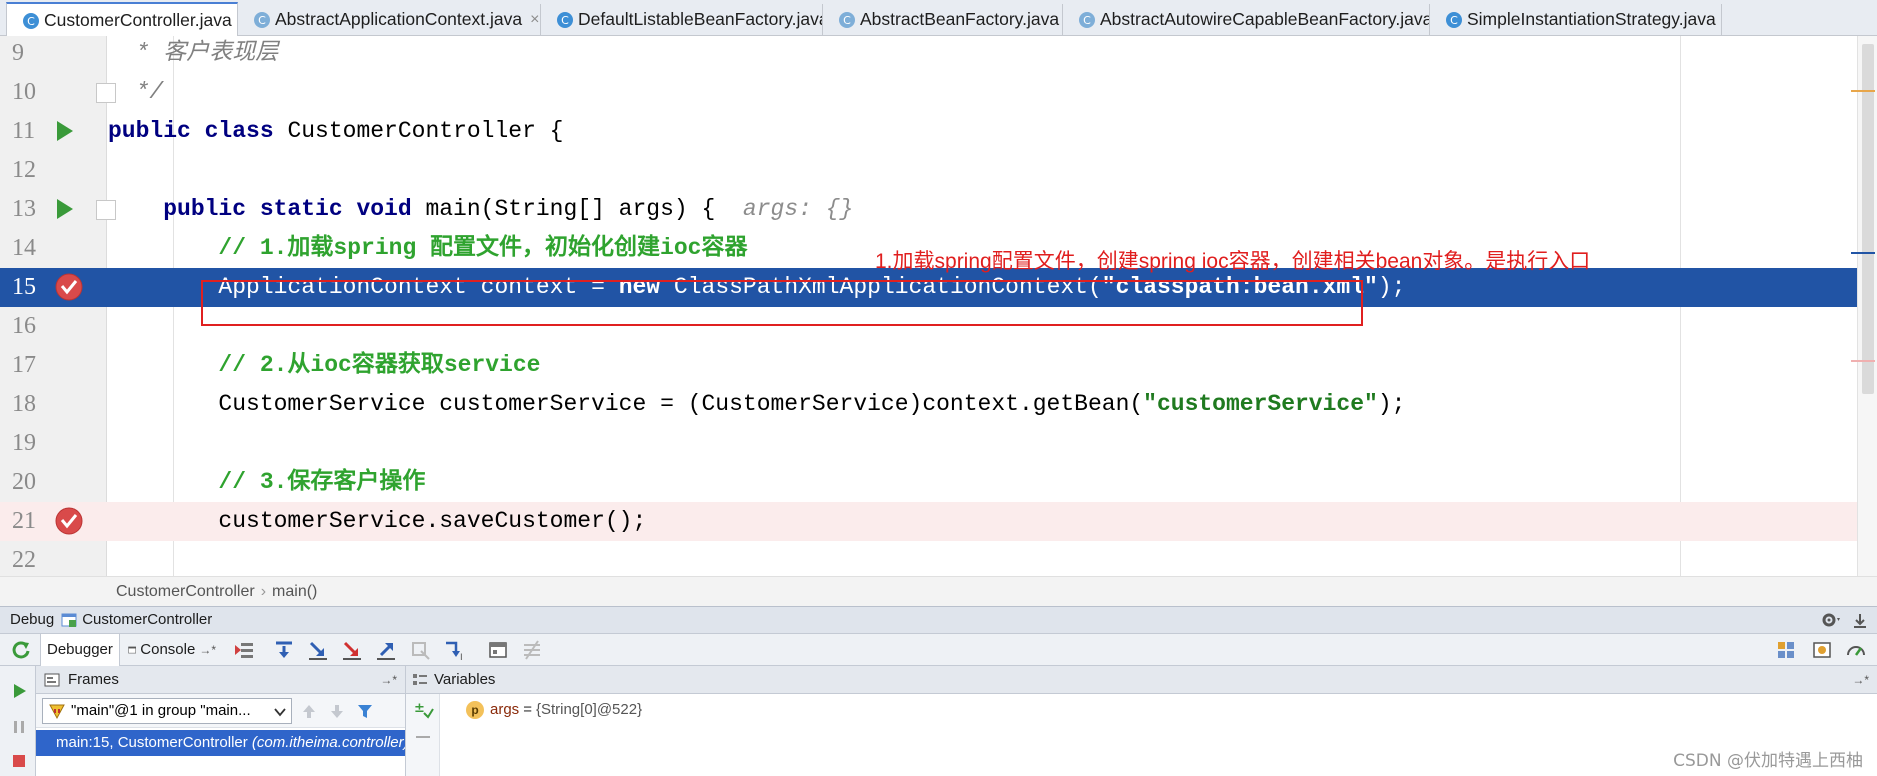  Describe the element at coordinates (938, 54) in the screenshot. I see `code-line: 9 * 客户表现层` at that location.